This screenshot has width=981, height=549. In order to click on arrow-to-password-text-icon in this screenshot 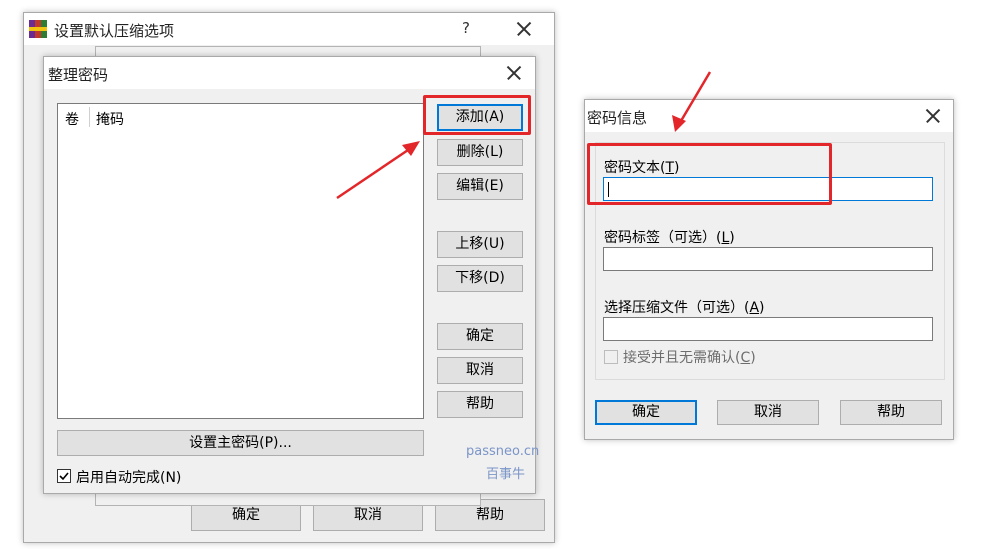, I will do `click(692, 101)`.